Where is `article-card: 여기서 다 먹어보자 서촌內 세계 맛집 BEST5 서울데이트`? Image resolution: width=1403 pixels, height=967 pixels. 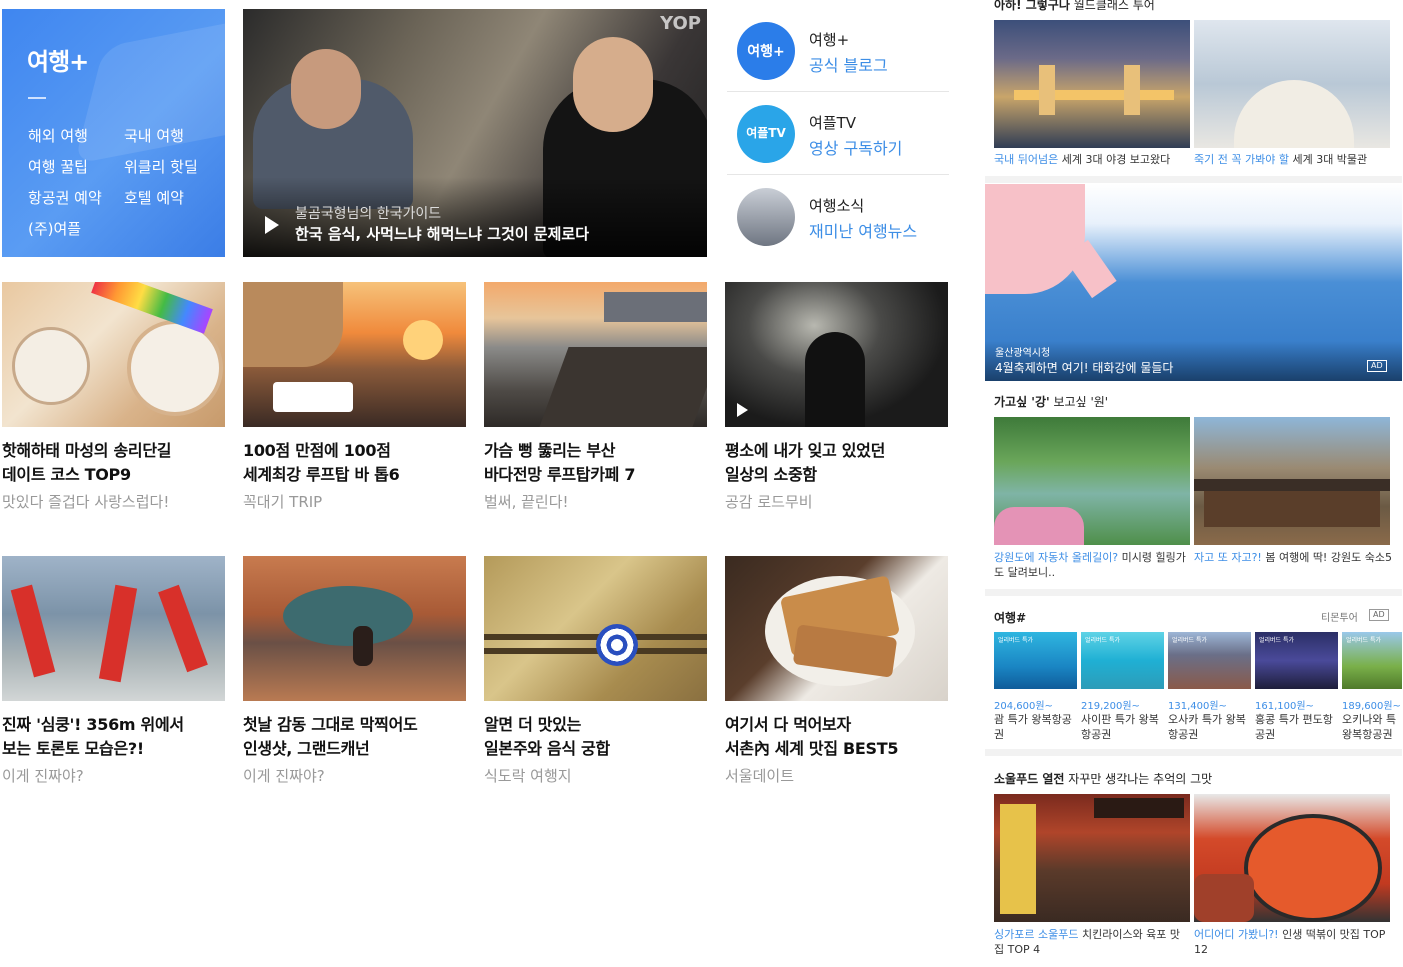
article-card: 여기서 다 먹어보자 서촌內 세계 맛집 BEST5 서울데이트 is located at coordinates (836, 671).